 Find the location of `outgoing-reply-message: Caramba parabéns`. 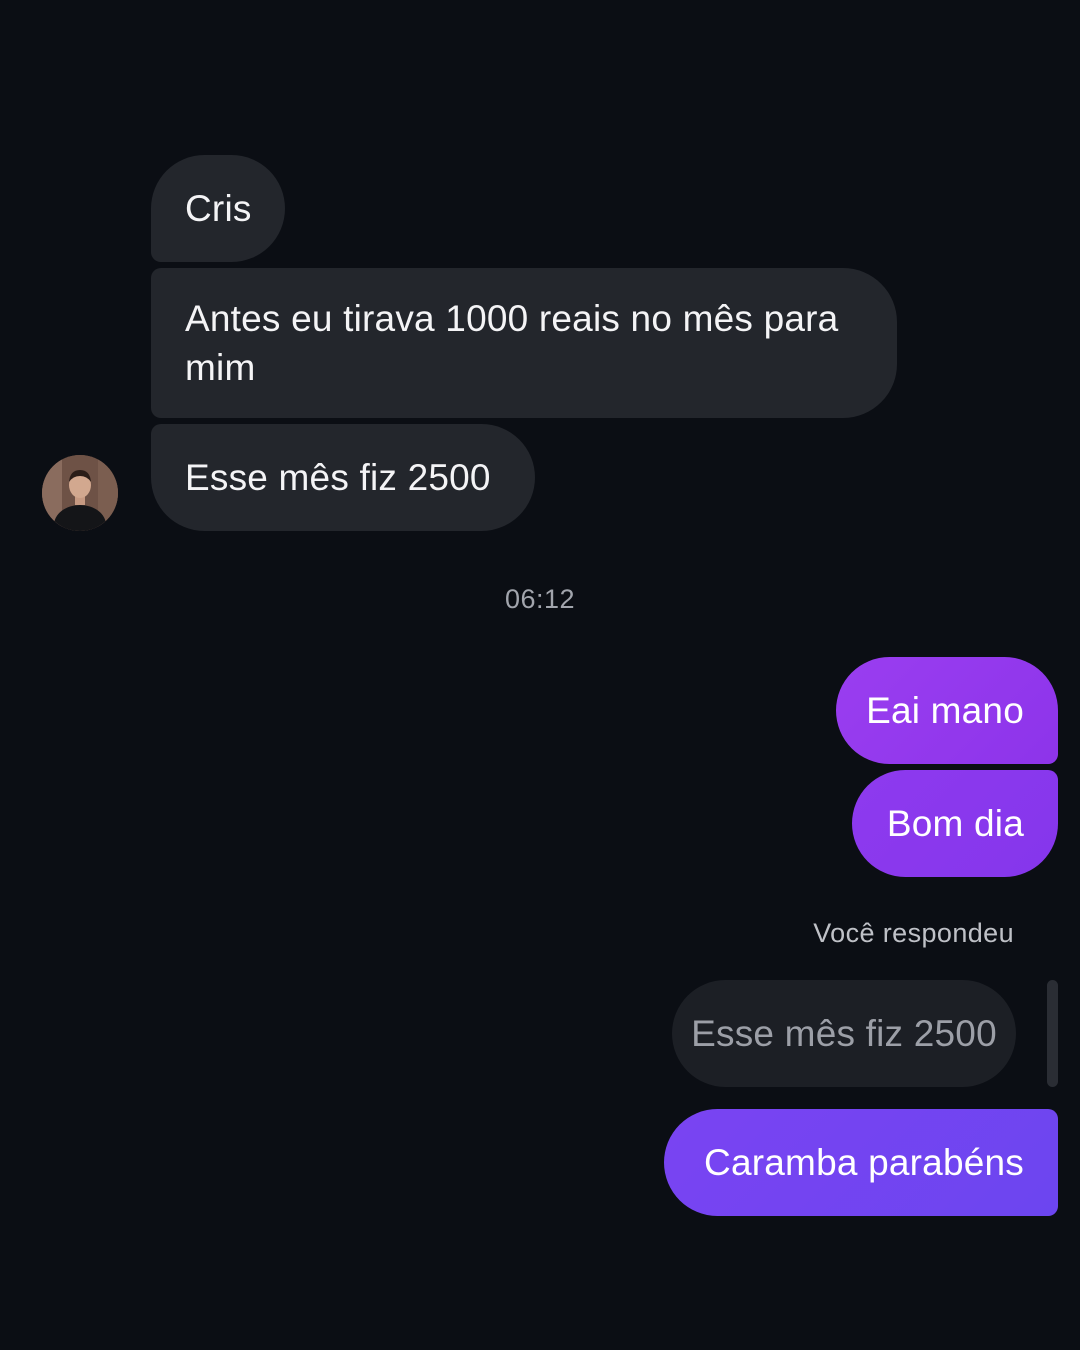

outgoing-reply-message: Caramba parabéns is located at coordinates (861, 1162).